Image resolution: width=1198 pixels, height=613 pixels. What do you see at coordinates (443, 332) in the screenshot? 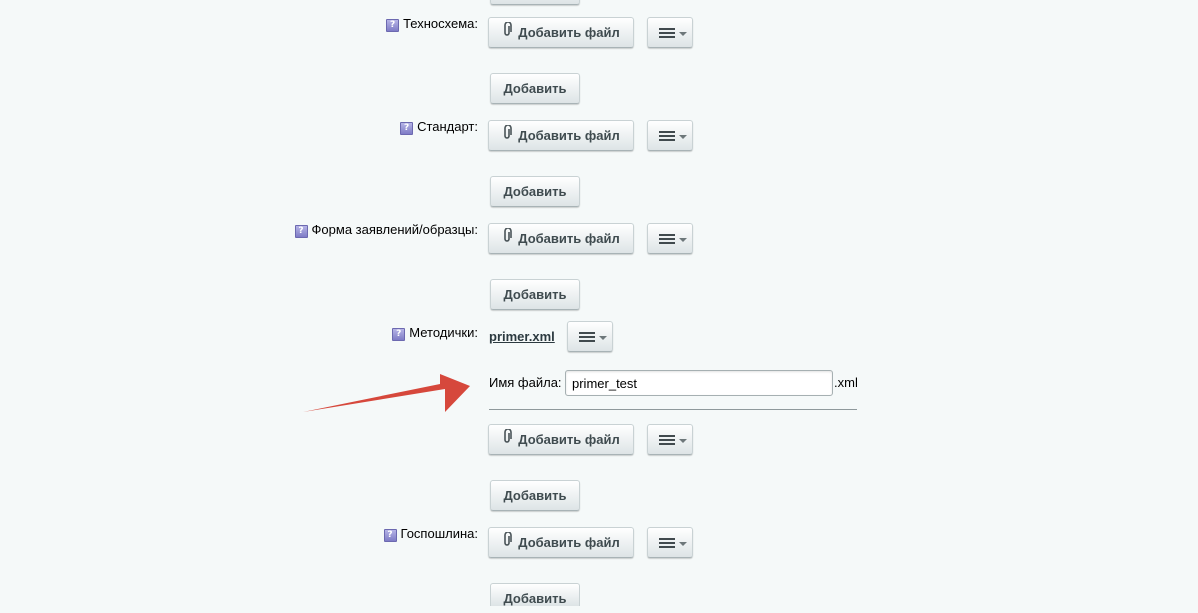
I see `row-label-text: Методички:` at bounding box center [443, 332].